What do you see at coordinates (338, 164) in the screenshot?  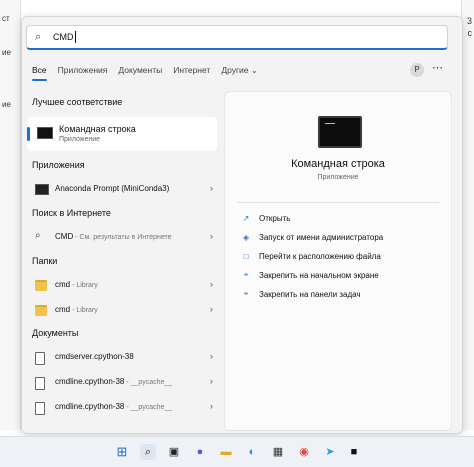 I see `preview-title: Командная строка` at bounding box center [338, 164].